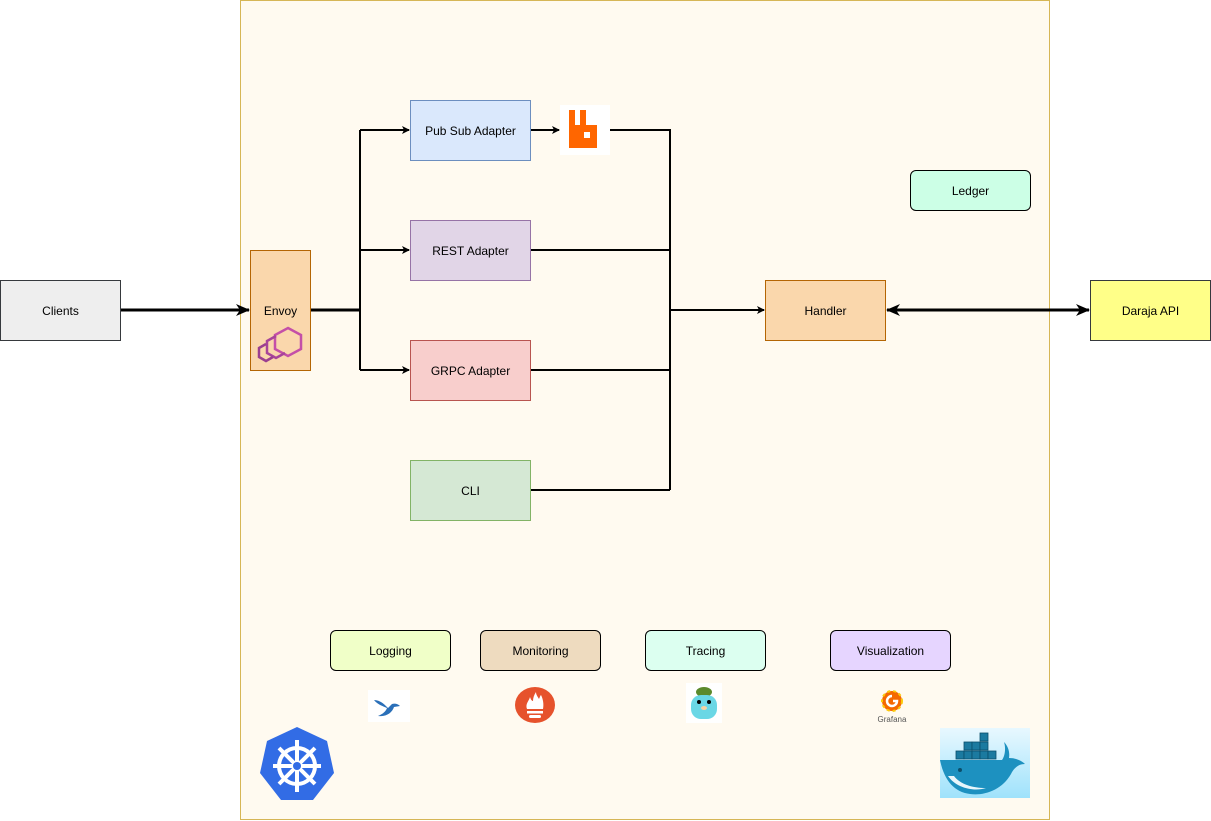 The image size is (1211, 821). Describe the element at coordinates (640, 309) in the screenshot. I see `edge-rabbitmq-merge` at that location.